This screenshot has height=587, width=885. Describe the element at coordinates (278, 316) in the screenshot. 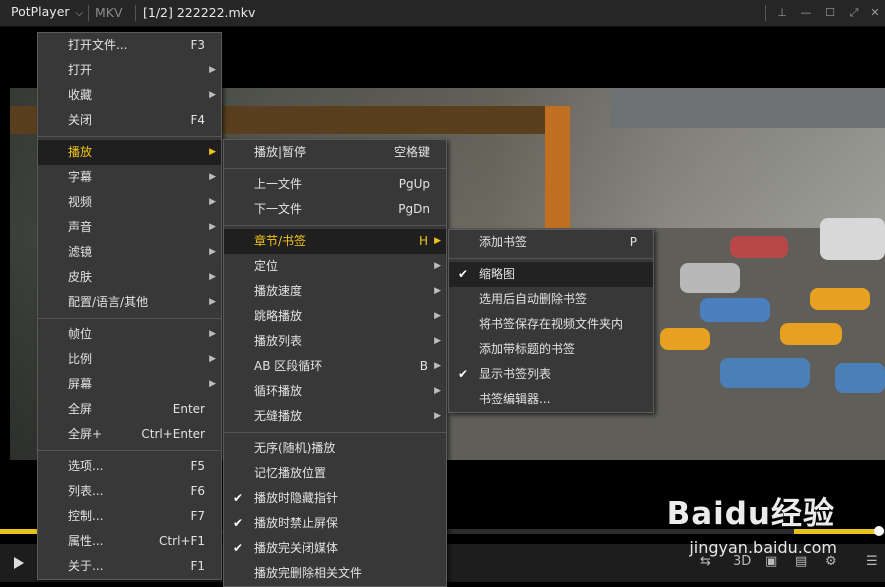

I see `menu-item-label: 跳略播放` at that location.